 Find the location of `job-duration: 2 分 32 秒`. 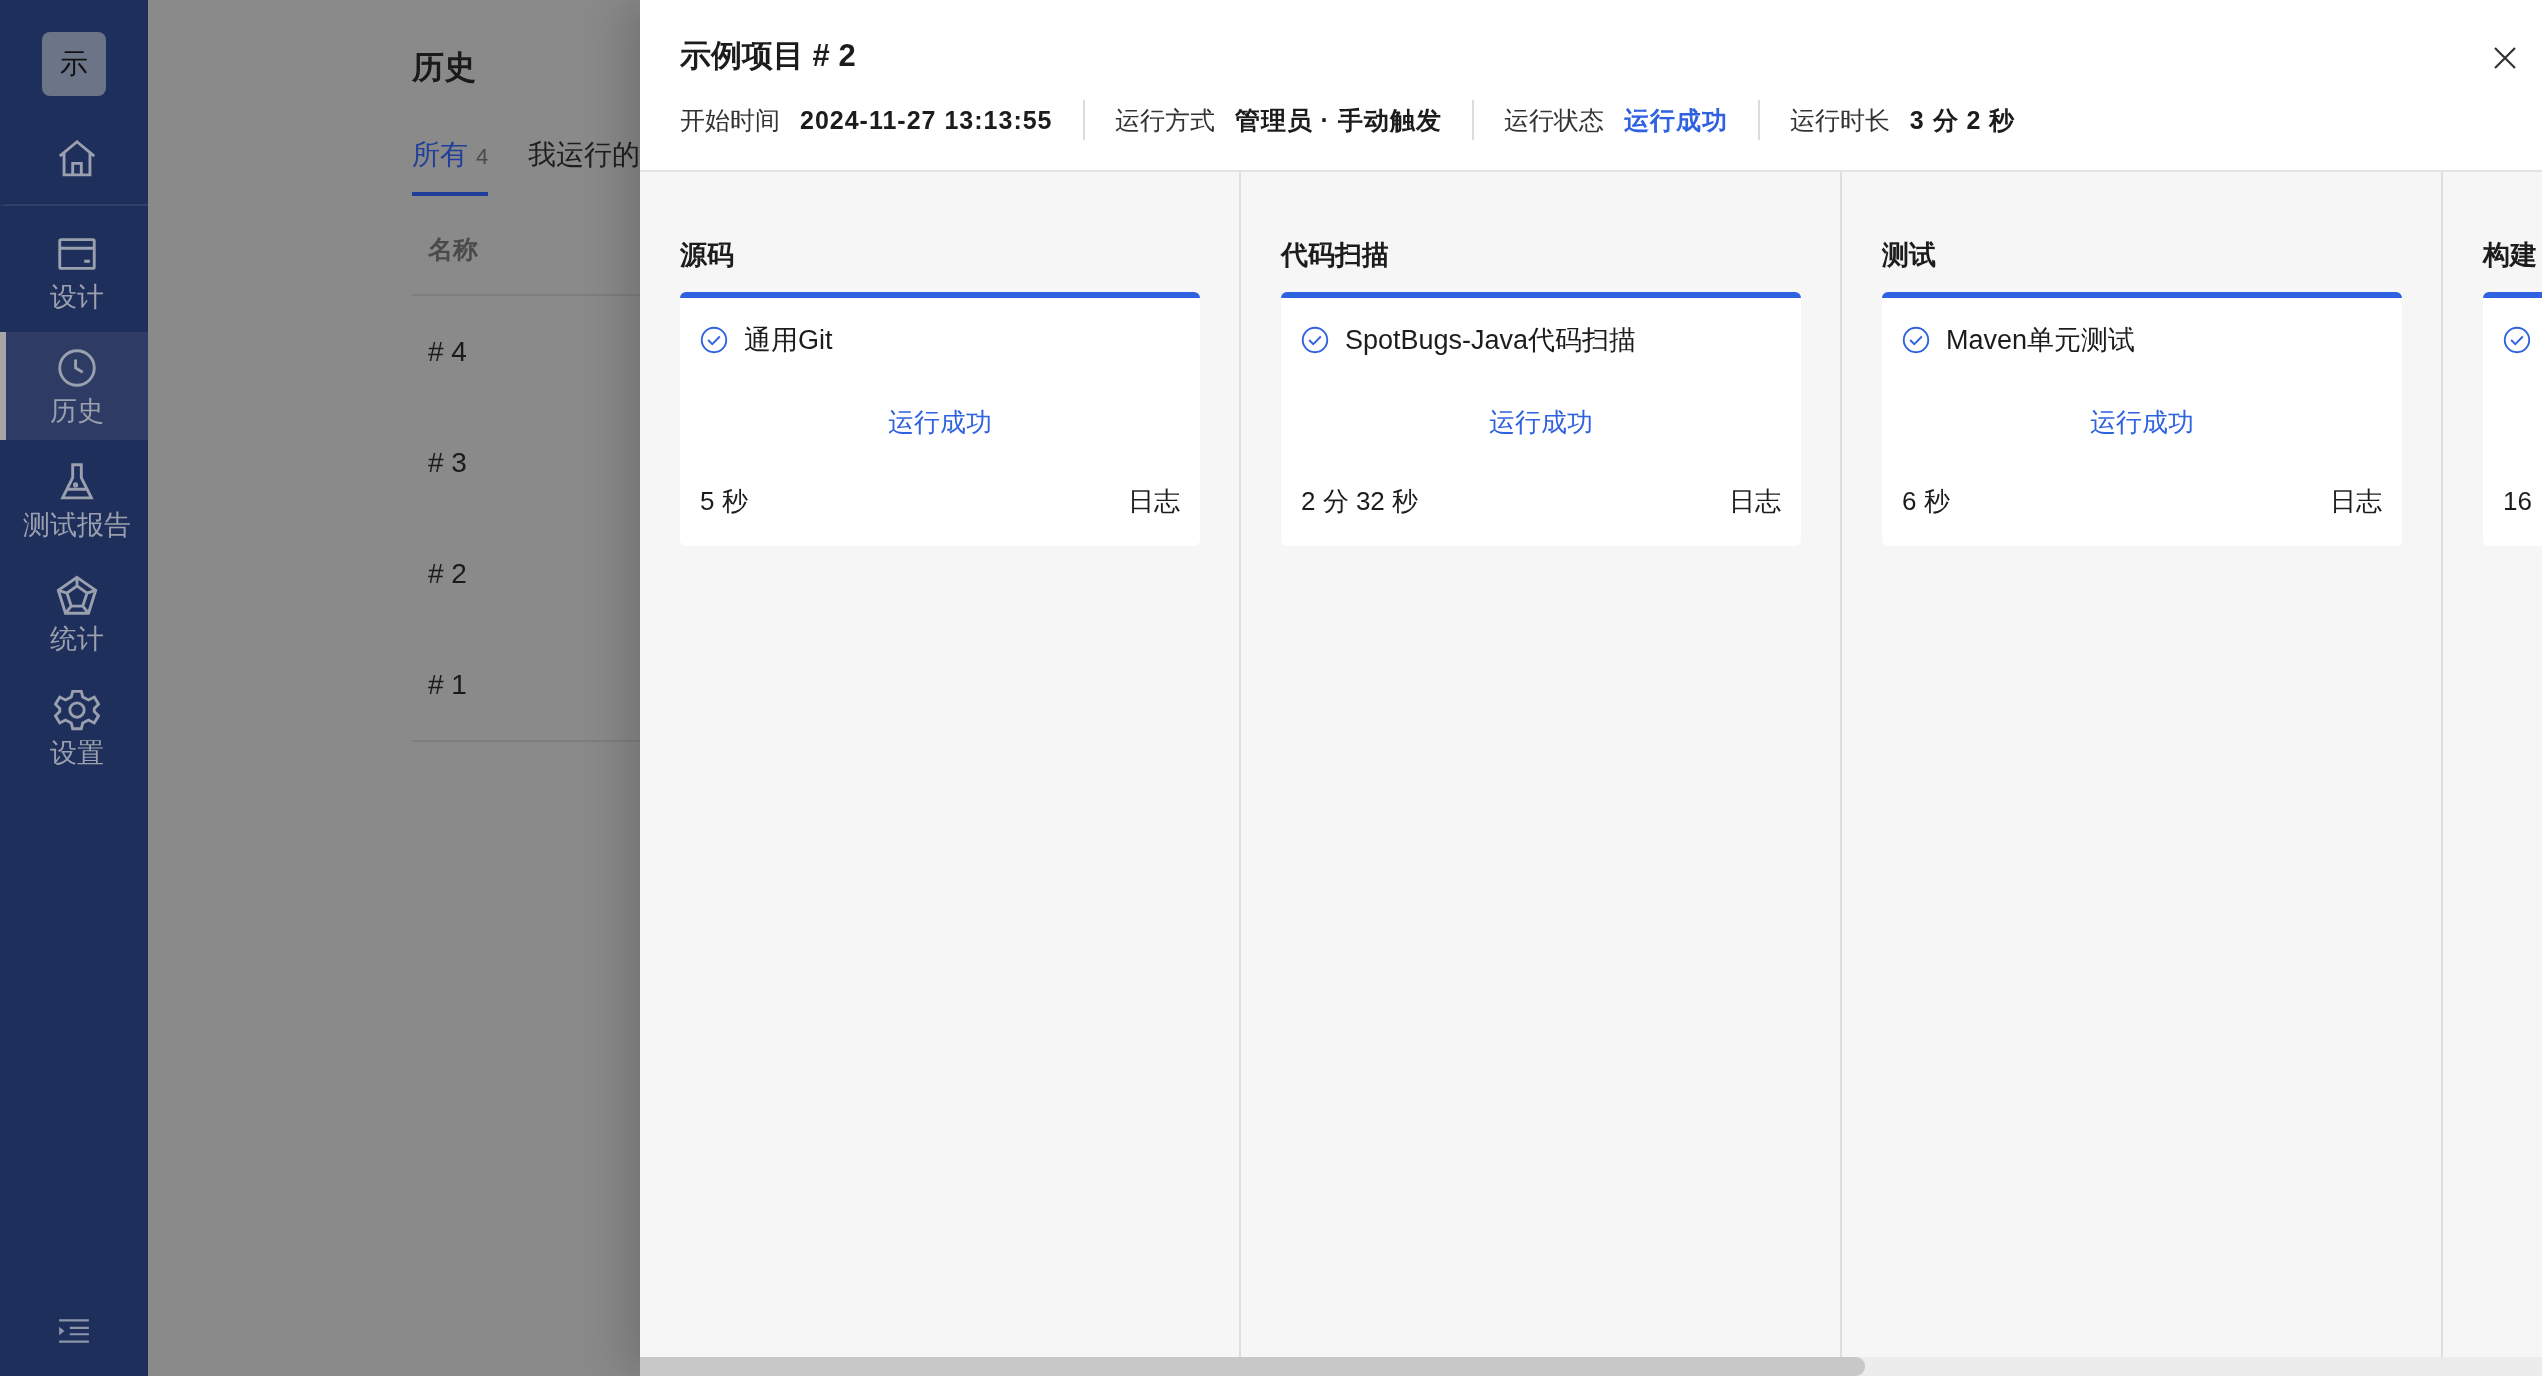

job-duration: 2 分 32 秒 is located at coordinates (1360, 501).